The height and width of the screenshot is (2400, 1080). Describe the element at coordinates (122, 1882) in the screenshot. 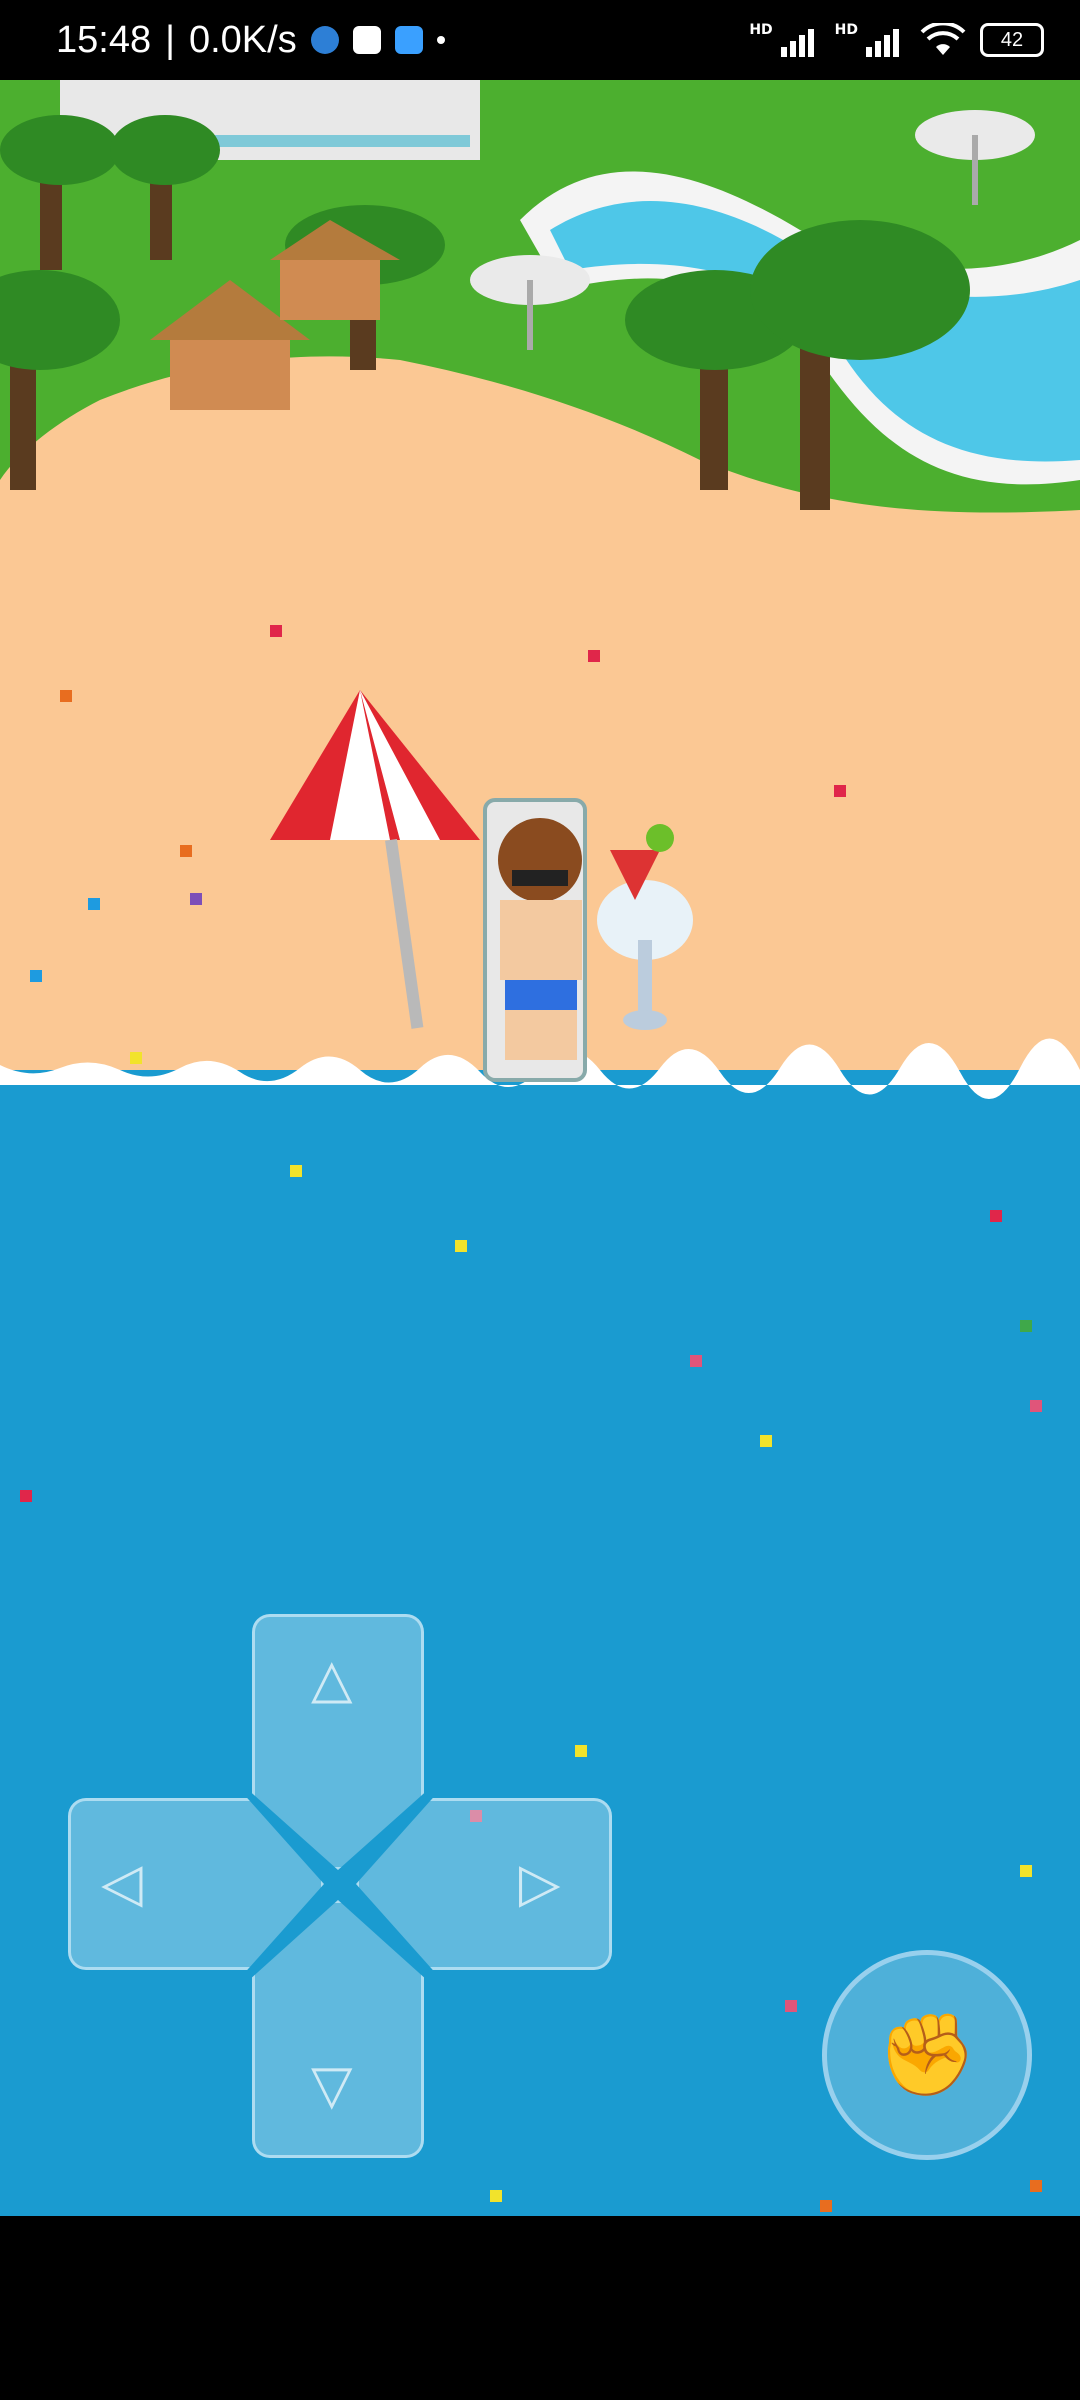

I see `triangle-left-icon: ◁` at that location.